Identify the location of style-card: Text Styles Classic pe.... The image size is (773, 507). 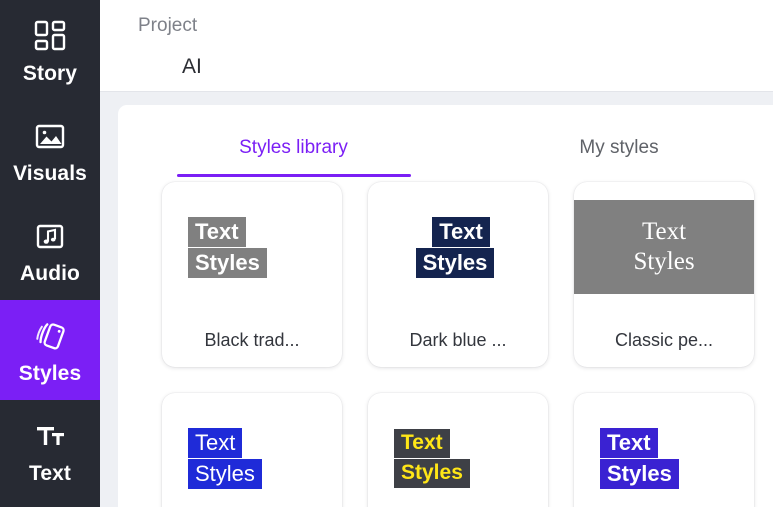
(664, 274).